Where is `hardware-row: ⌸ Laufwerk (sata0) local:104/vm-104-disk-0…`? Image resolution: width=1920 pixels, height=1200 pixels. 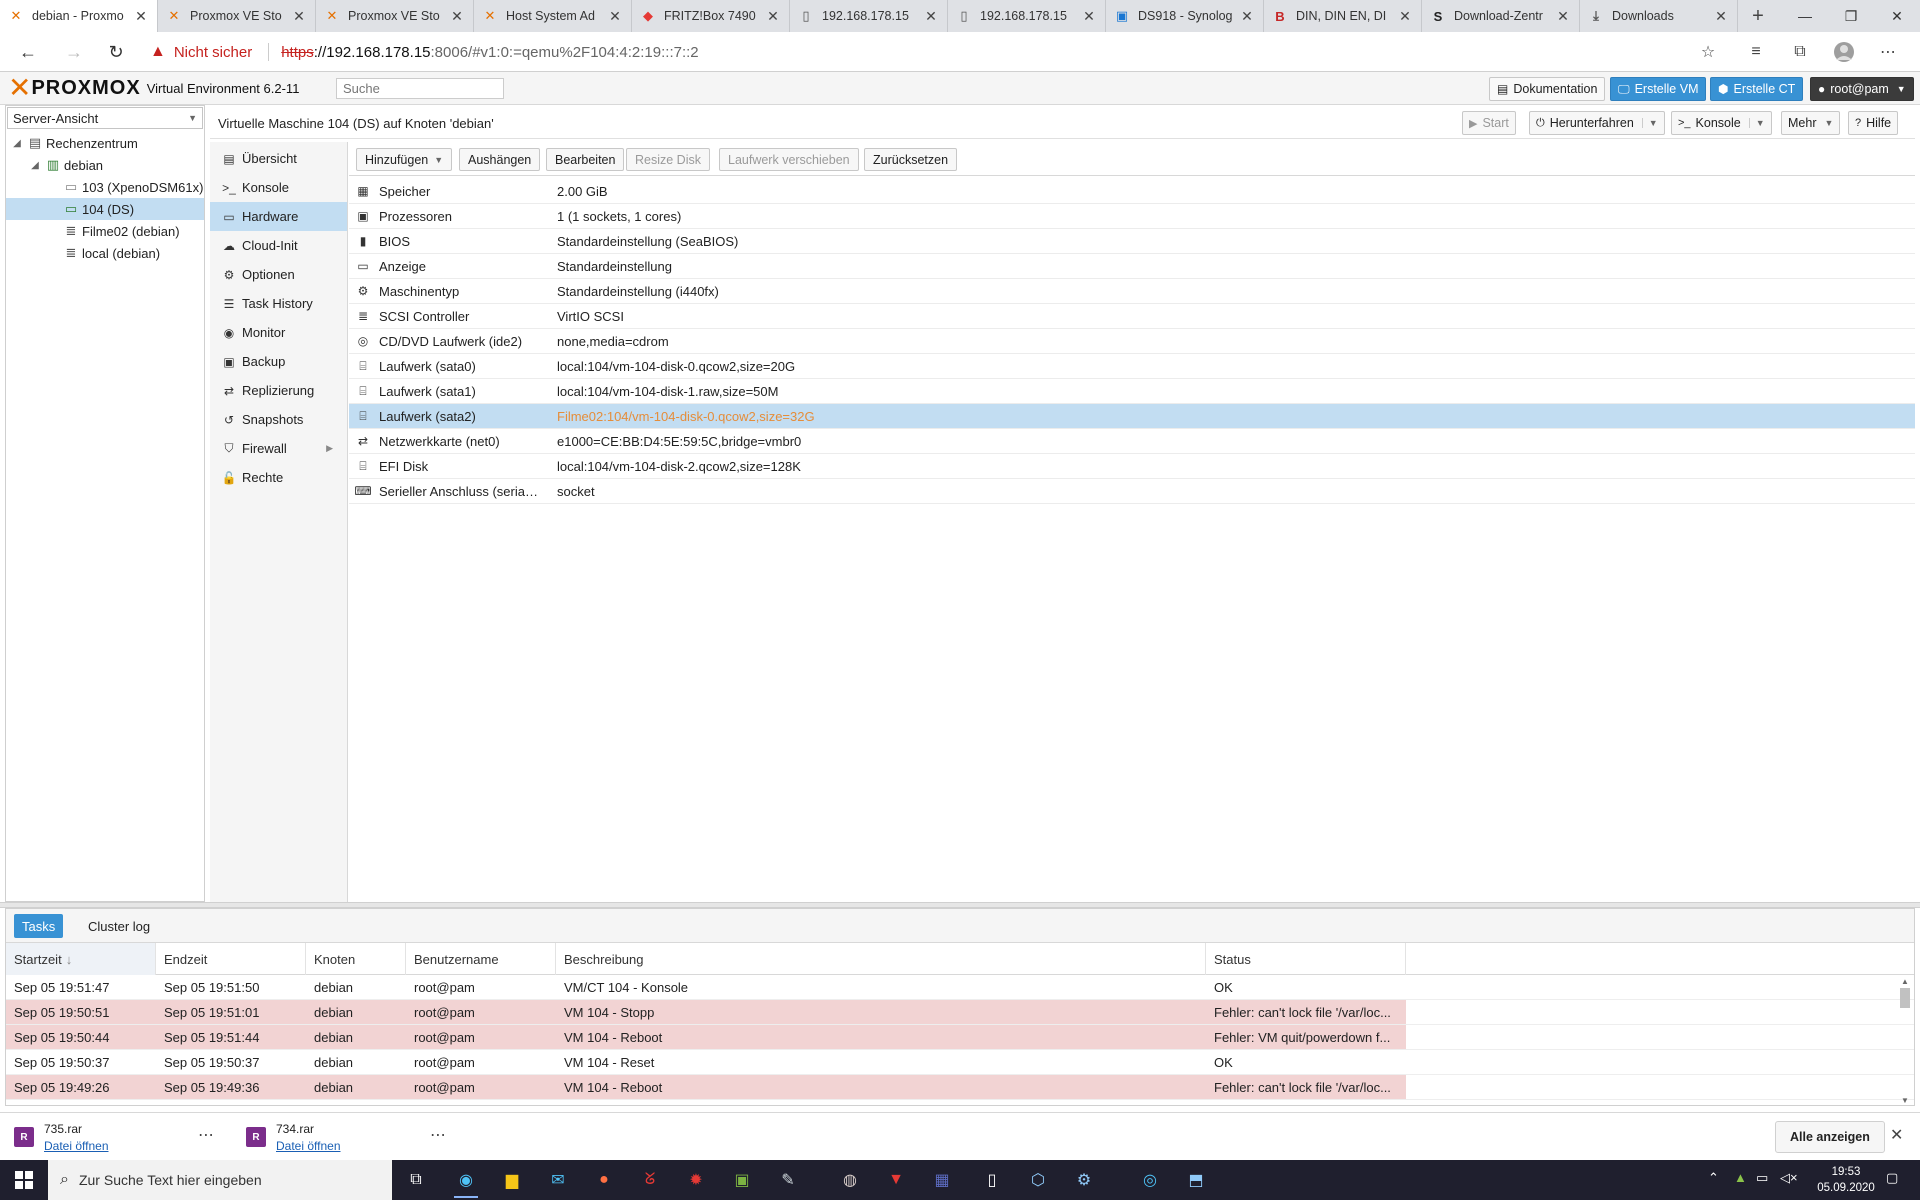
hardware-row: ⌸ Laufwerk (sata0) local:104/vm-104-disk-0… is located at coordinates (1132, 366).